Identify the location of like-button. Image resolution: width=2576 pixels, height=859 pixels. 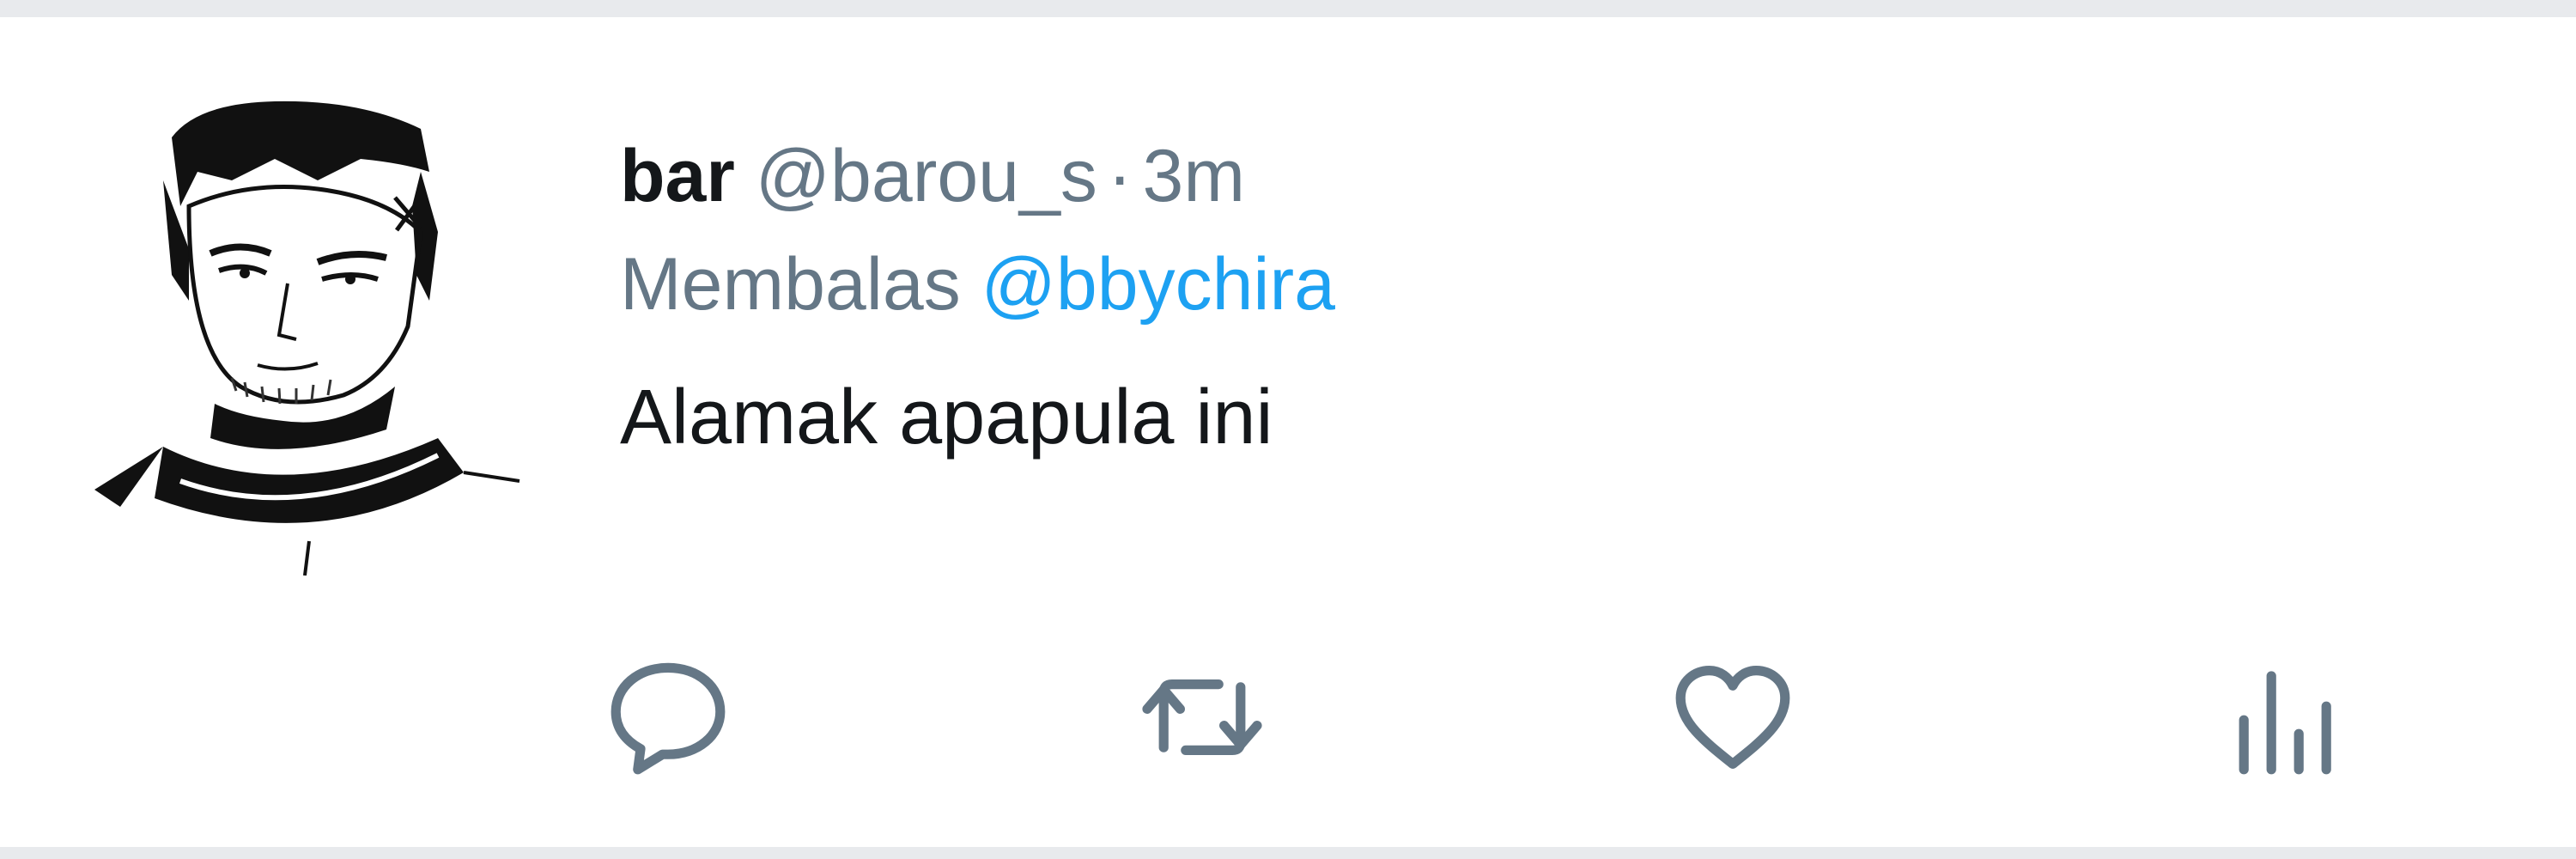
(1733, 717).